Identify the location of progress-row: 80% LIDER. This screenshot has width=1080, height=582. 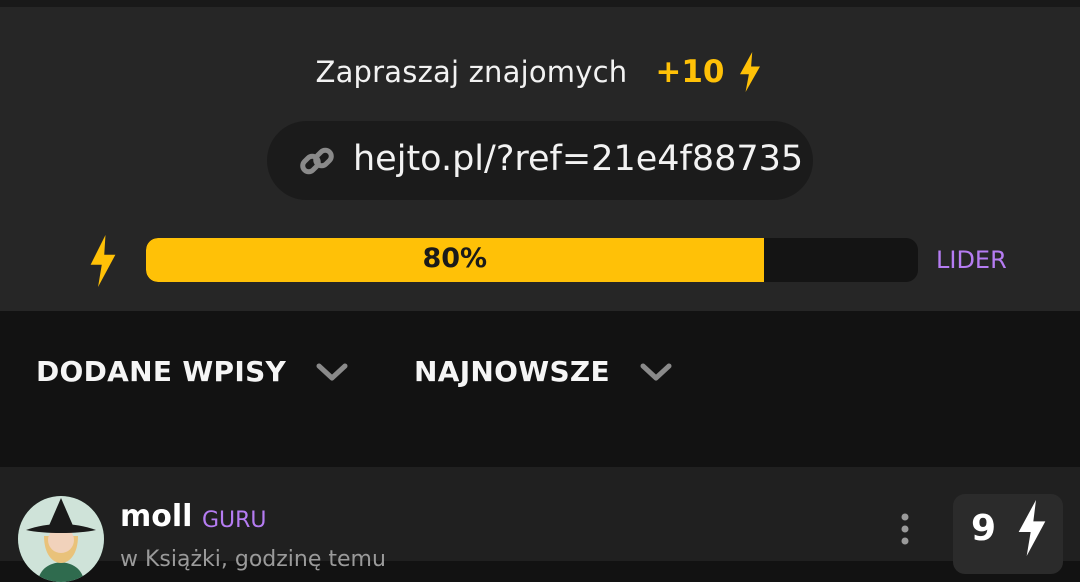
(540, 262).